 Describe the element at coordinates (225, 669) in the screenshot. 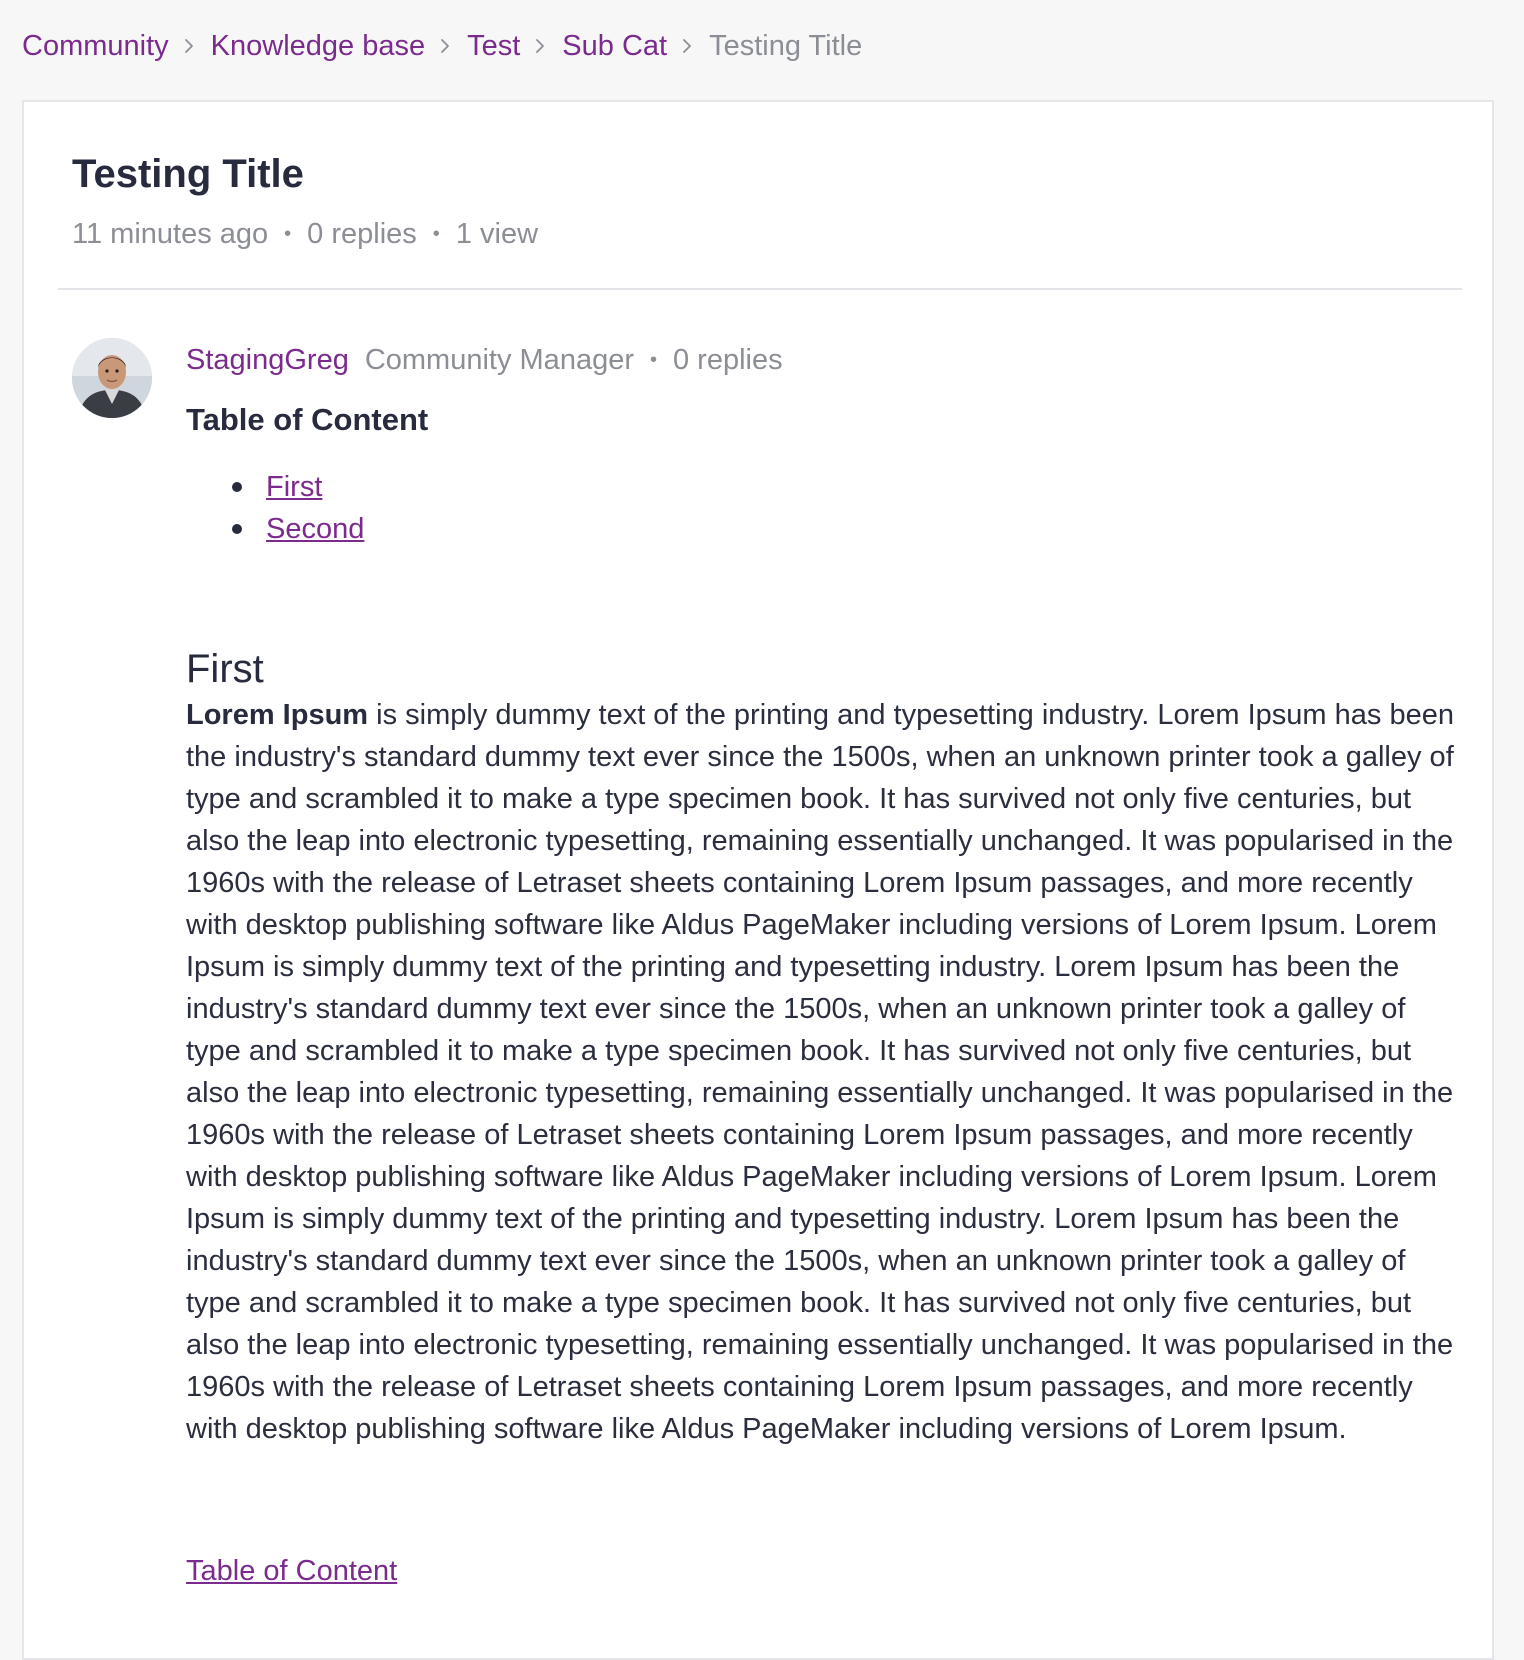

I see `section-heading-first: First` at that location.